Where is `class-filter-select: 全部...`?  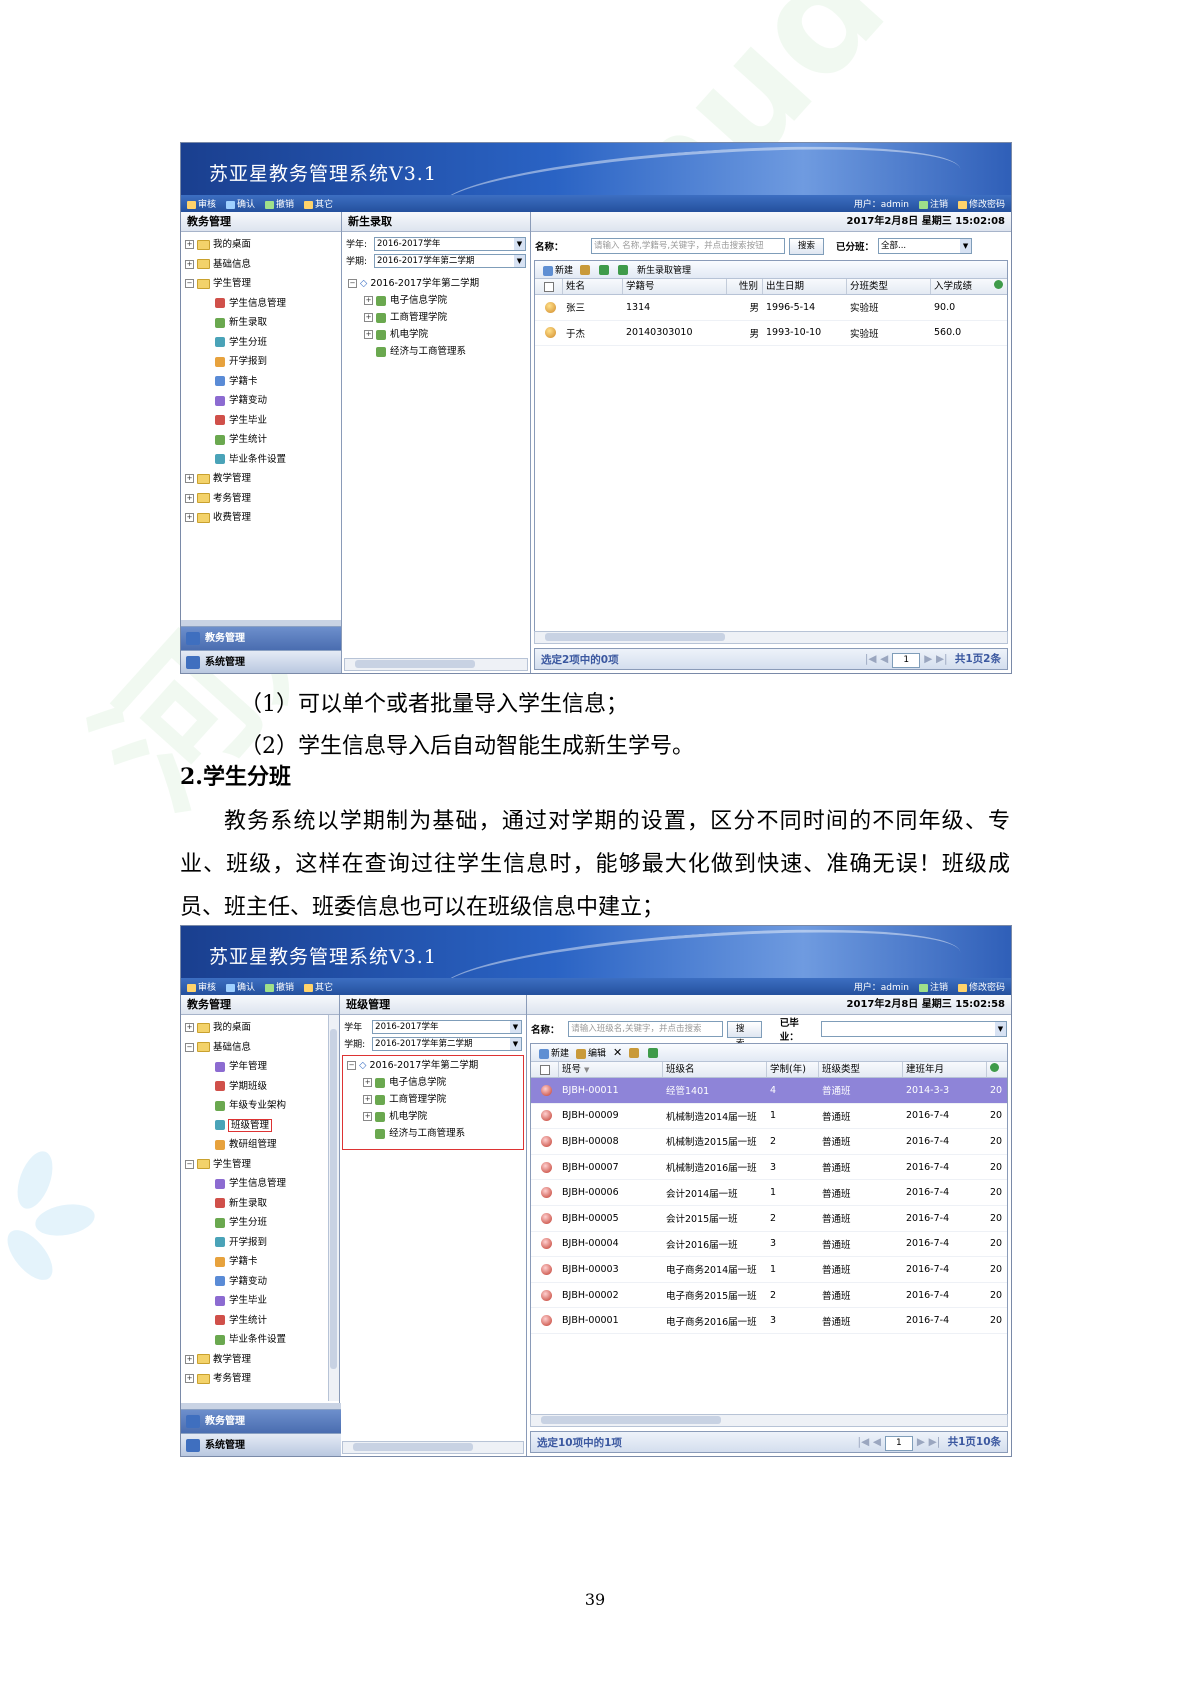
class-filter-select: 全部... is located at coordinates (925, 246).